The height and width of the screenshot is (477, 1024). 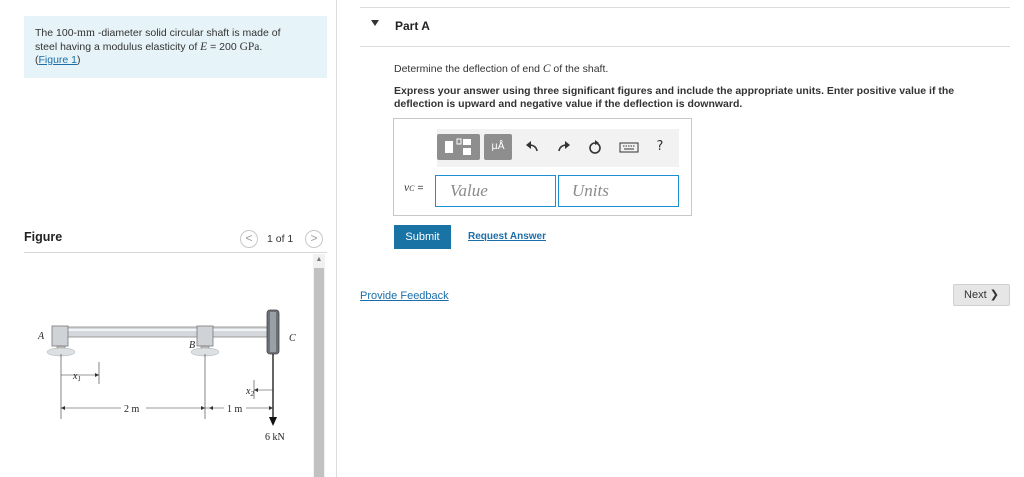 What do you see at coordinates (994, 295) in the screenshot?
I see `chevron-right-icon: ❯` at bounding box center [994, 295].